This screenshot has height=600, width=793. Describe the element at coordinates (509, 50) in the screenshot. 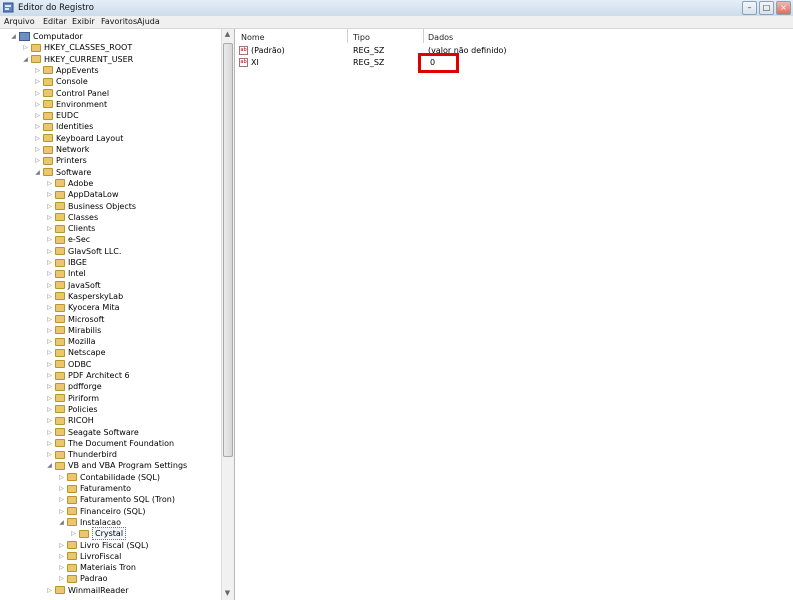

I see `value-row: ab (Padrão) REG_SZ (valor não definido)` at that location.